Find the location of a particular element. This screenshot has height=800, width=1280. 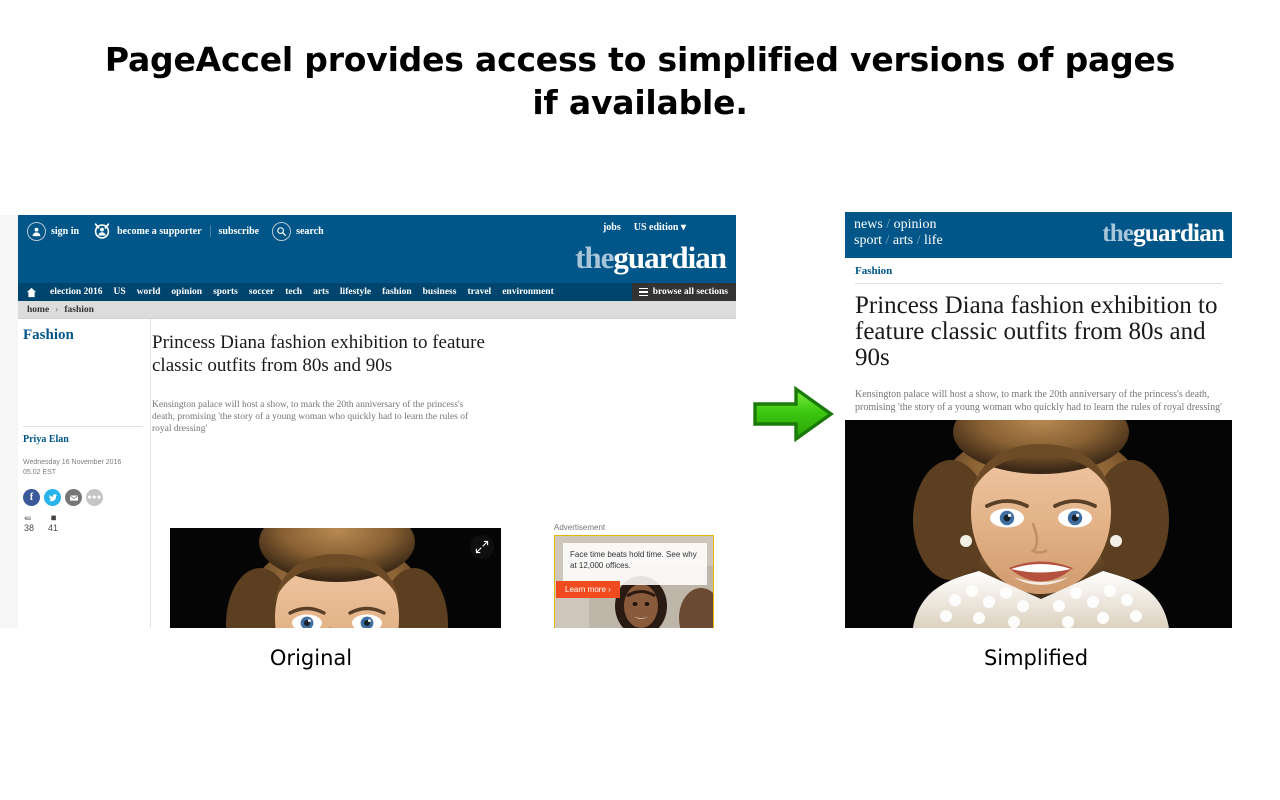

diana-portrait-image-simplified is located at coordinates (1038, 524).